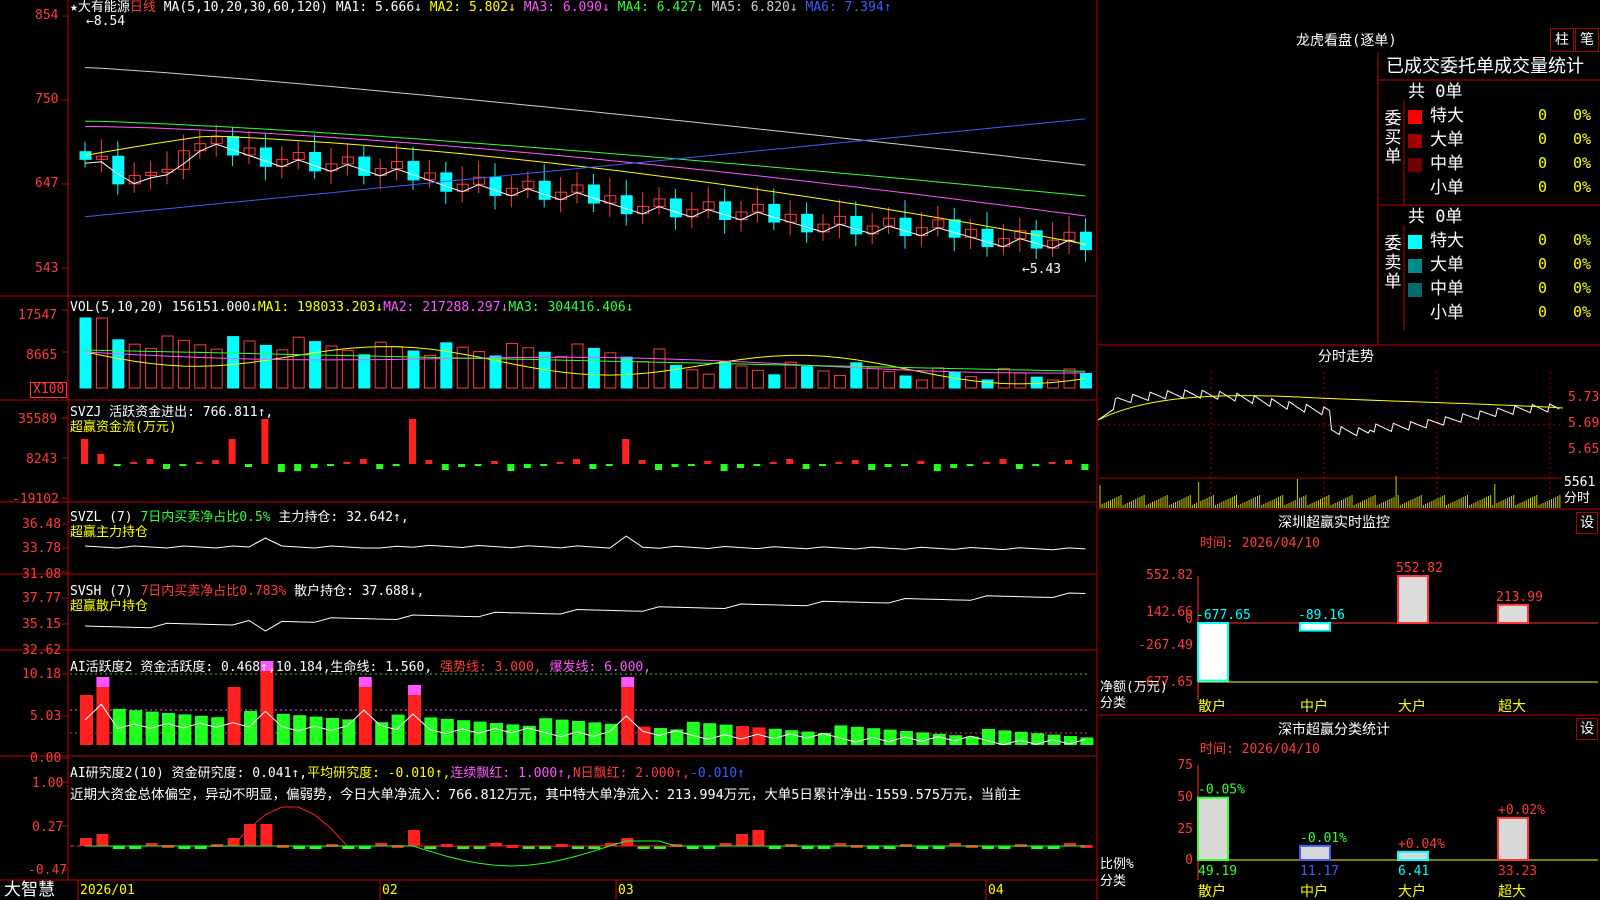  Describe the element at coordinates (1447, 241) in the screenshot. I see `sell-row-name: 特大` at that location.